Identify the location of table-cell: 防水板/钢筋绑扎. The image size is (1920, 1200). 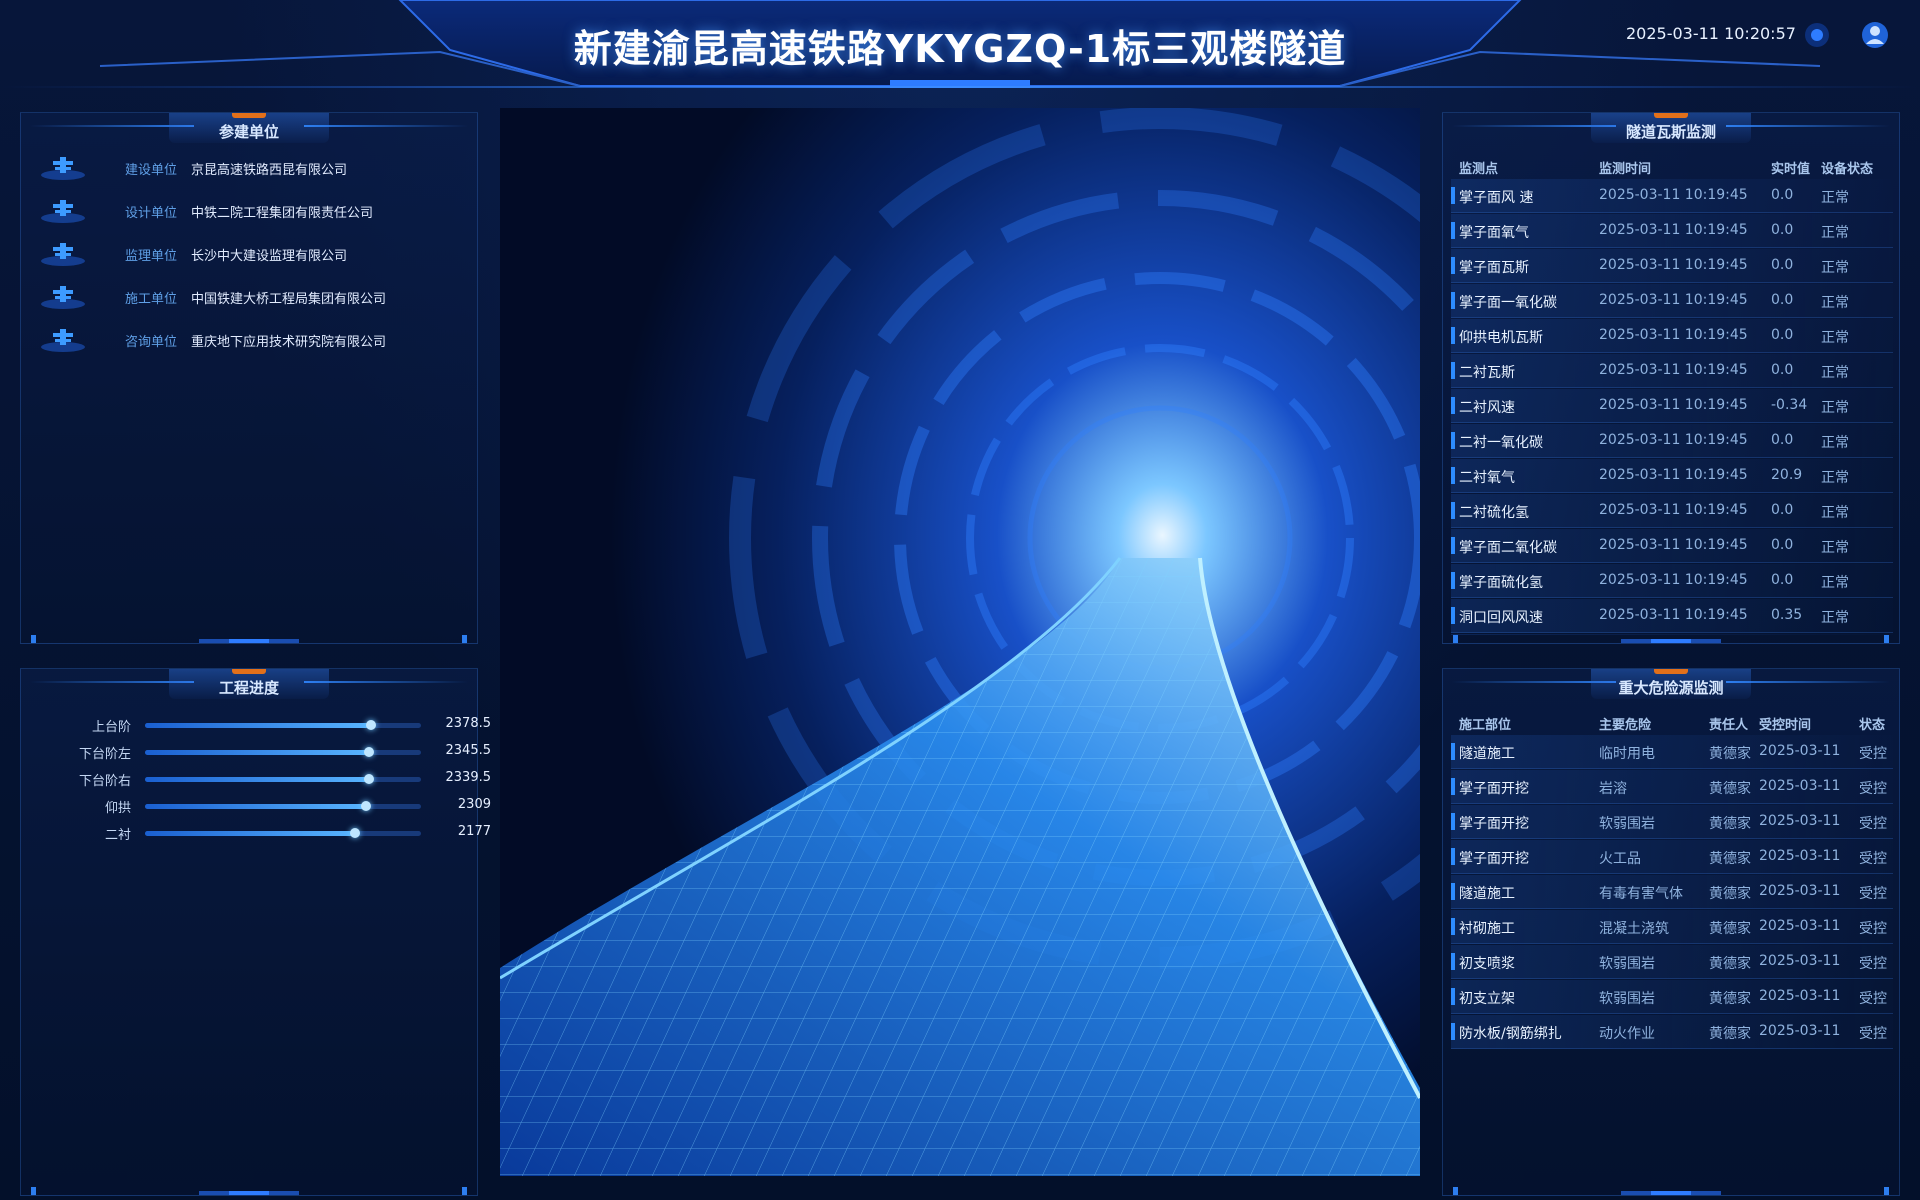
(1510, 1034).